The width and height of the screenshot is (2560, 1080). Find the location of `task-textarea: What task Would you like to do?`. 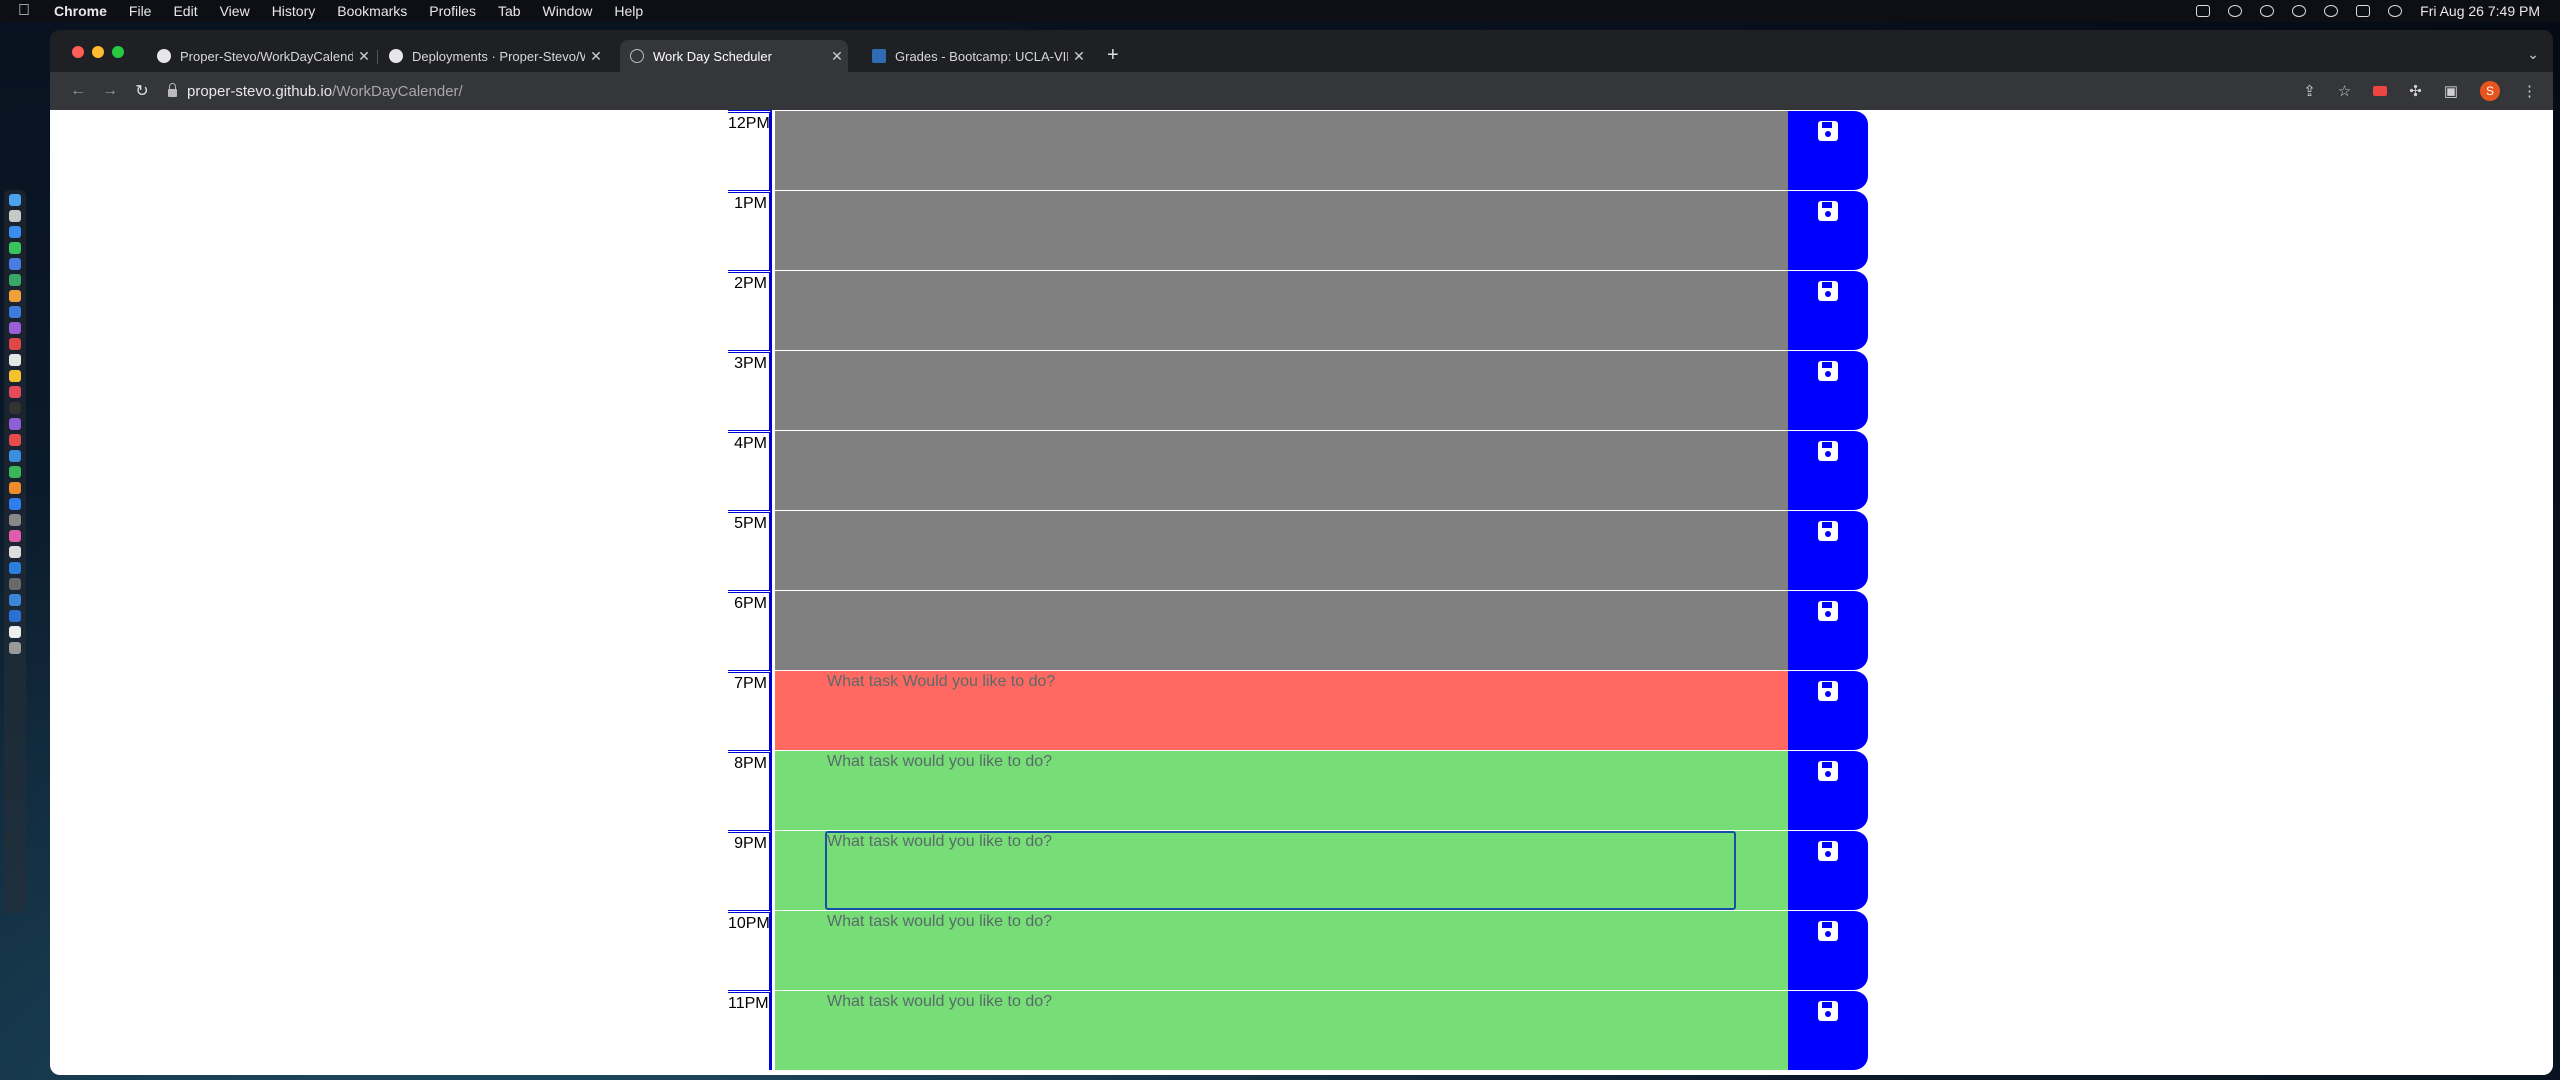

task-textarea: What task Would you like to do? is located at coordinates (1281, 710).